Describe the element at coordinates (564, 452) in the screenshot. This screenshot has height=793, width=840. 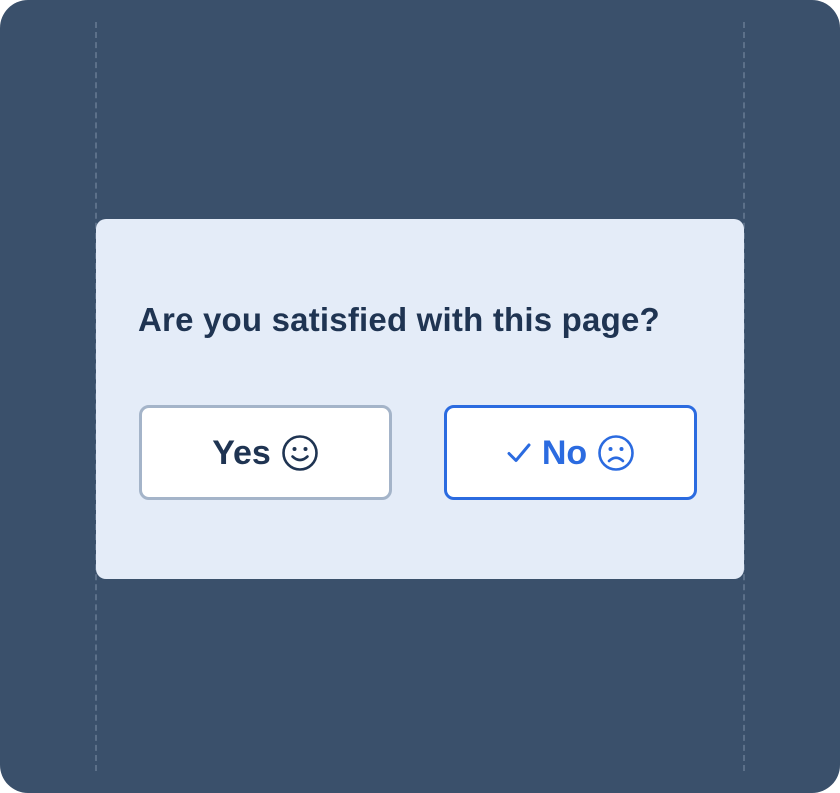
I see `no-button-label: No` at that location.